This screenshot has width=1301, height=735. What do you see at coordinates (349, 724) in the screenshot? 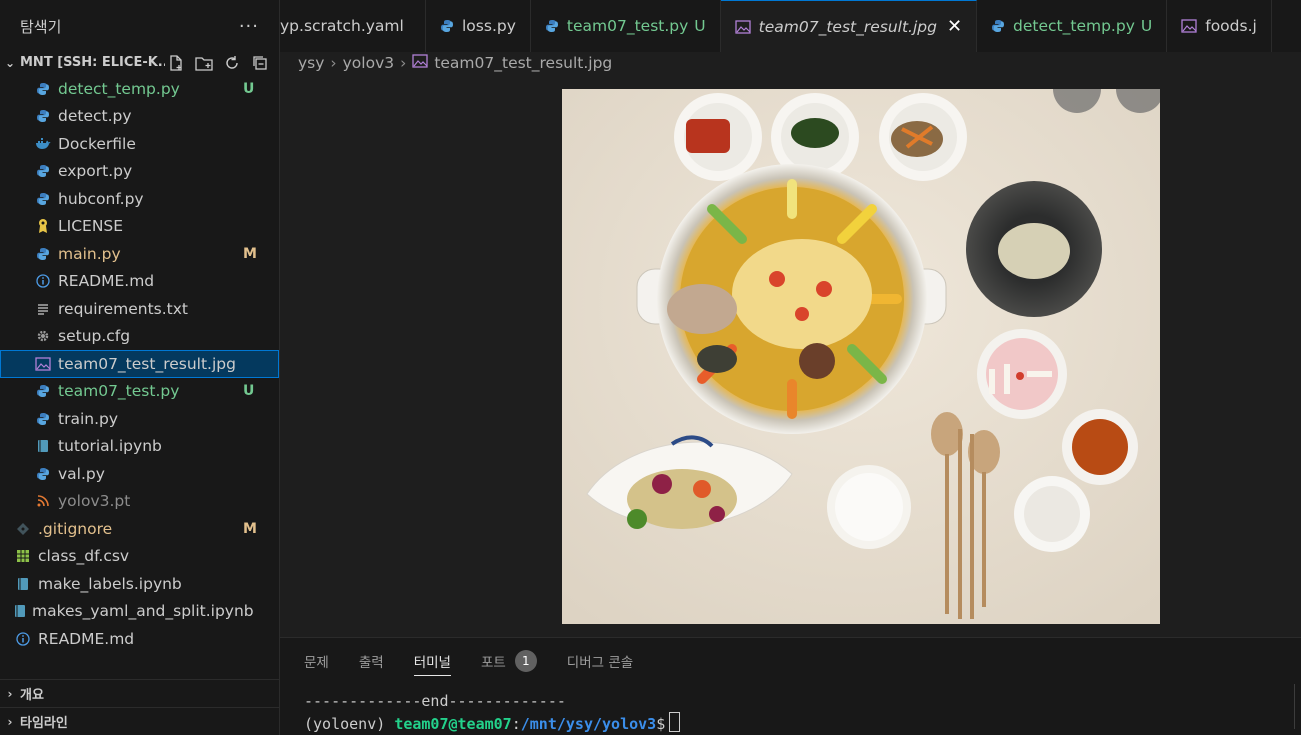
I see `terminal-env: (yoloenv)` at bounding box center [349, 724].